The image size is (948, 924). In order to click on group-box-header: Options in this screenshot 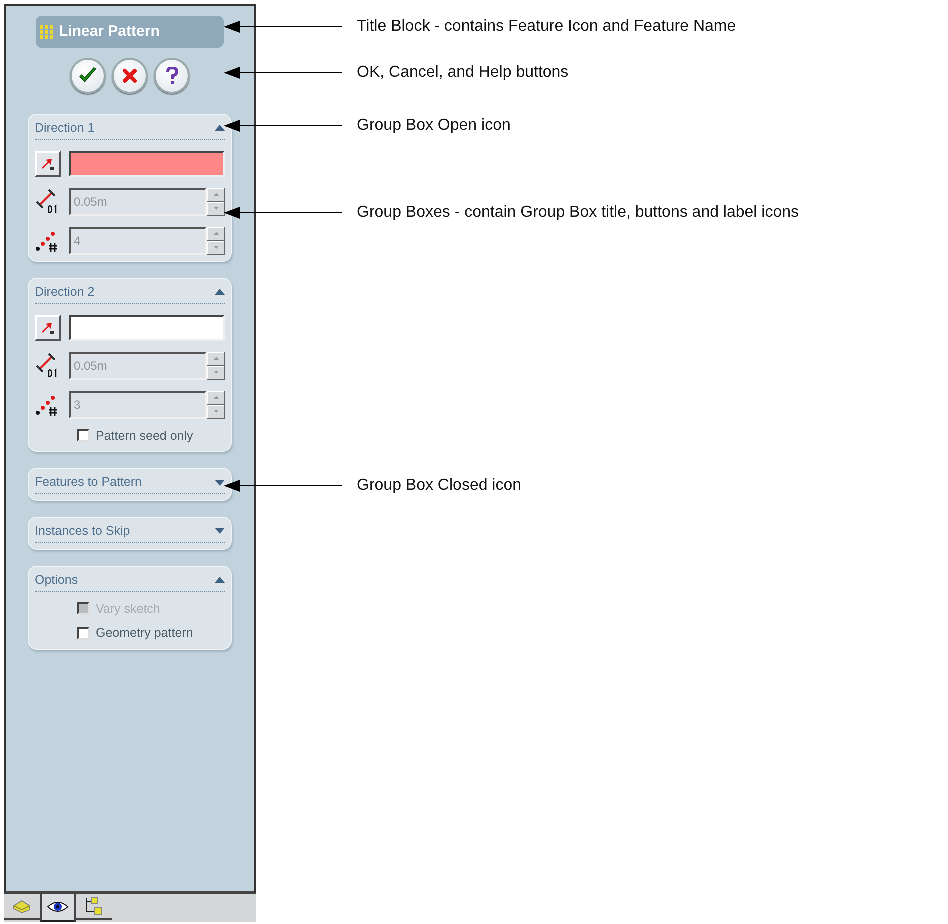, I will do `click(130, 581)`.